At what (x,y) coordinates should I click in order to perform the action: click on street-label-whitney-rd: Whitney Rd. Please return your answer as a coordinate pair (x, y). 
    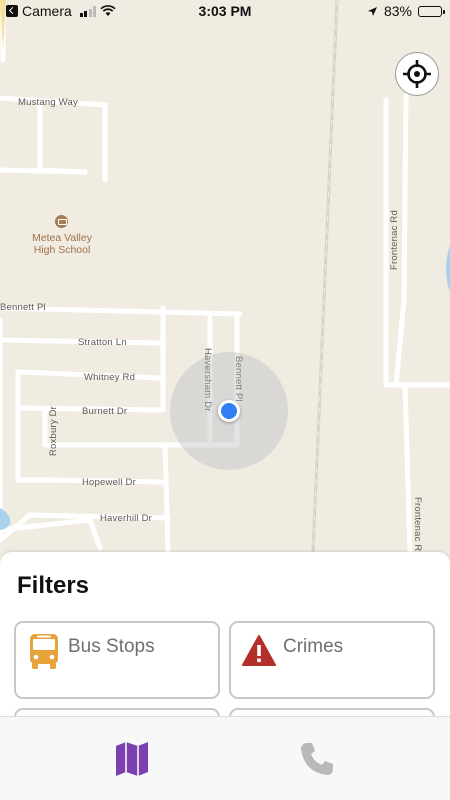
    Looking at the image, I should click on (110, 377).